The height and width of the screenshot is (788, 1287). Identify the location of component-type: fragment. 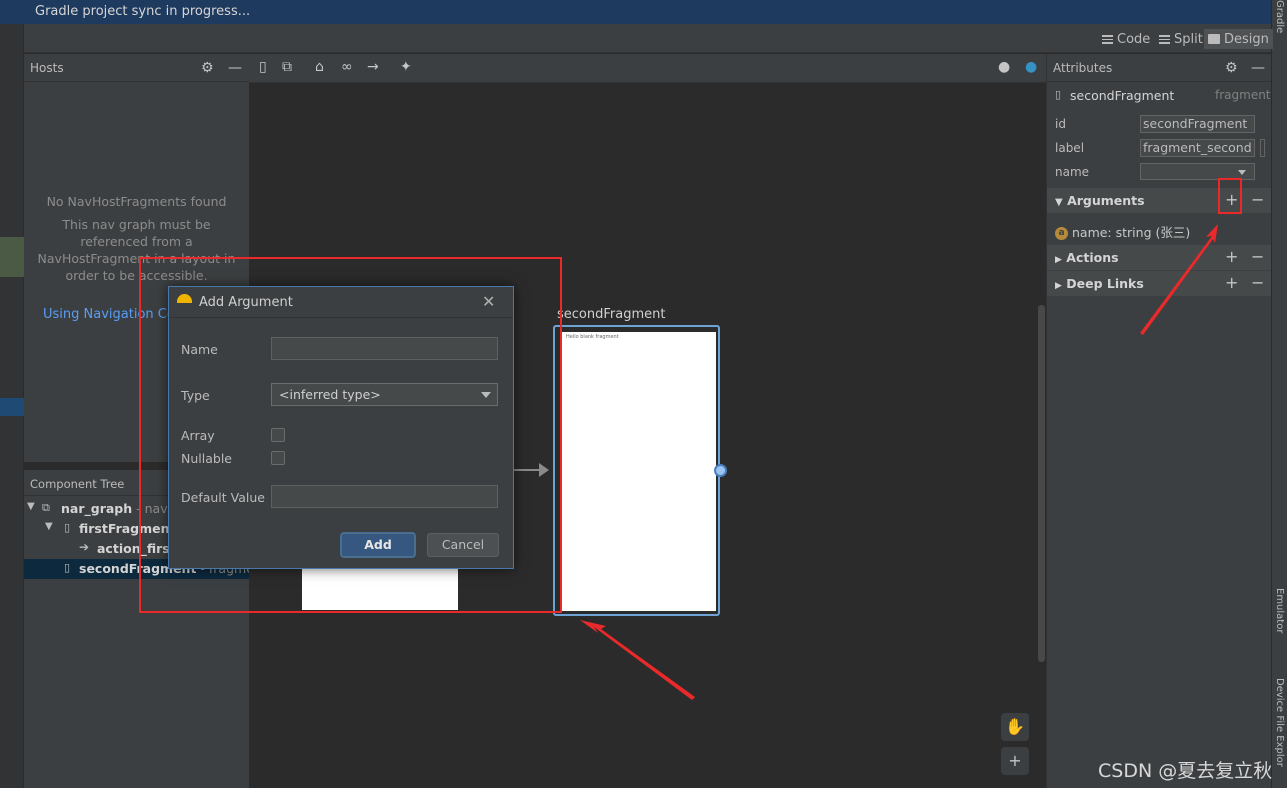
(1243, 95).